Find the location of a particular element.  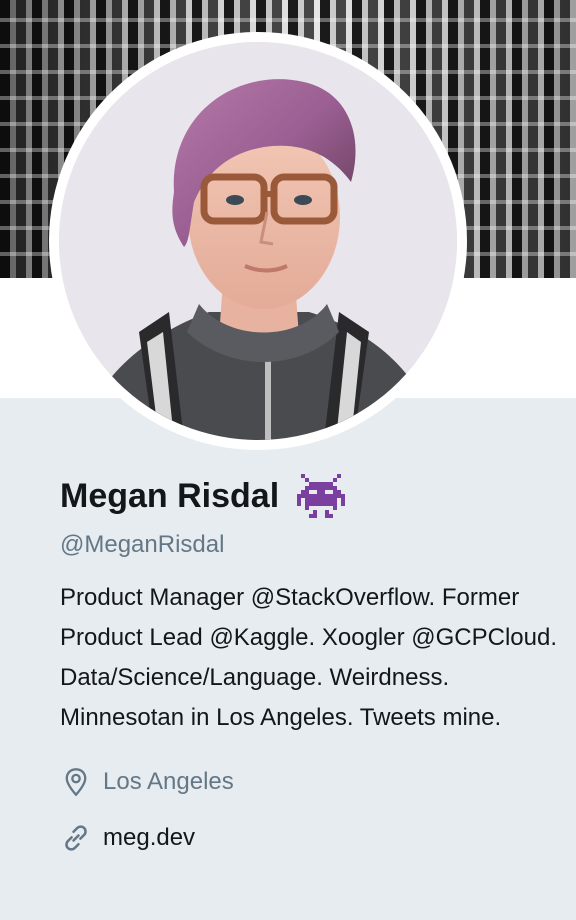

website-link: meg.dev is located at coordinates (149, 838).